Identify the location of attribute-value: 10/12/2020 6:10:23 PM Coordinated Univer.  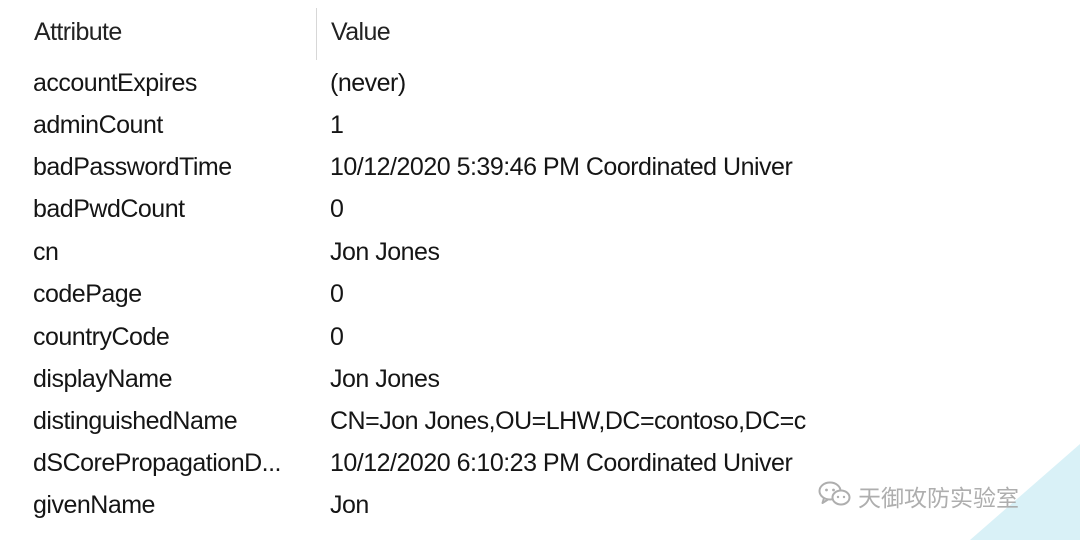
(561, 463).